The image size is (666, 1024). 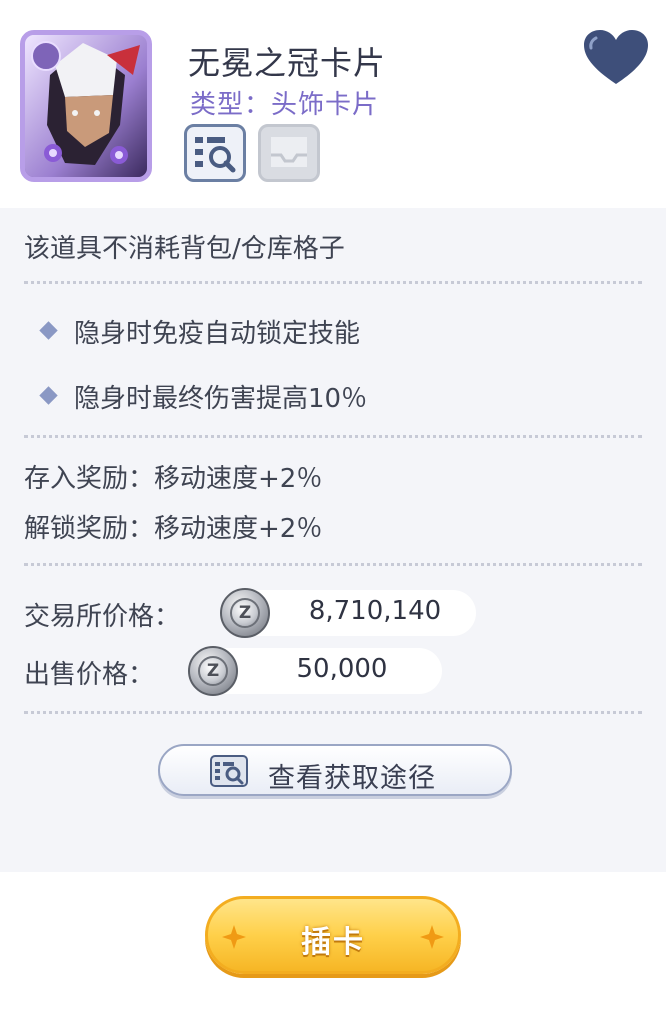 I want to click on exchange-price-label: 交易所价格：, so click(x=102, y=617).